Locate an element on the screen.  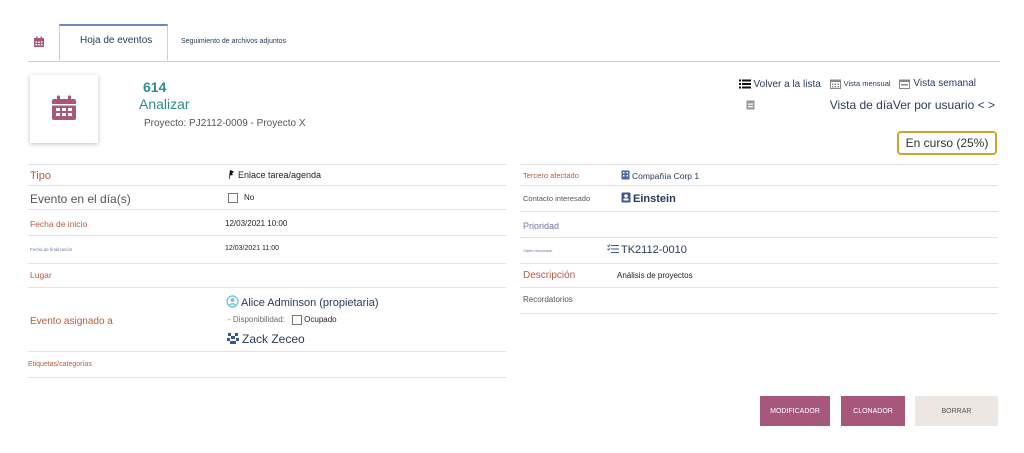
field-row-thirdparty: Tercero afectado Compañía Corp 1 is located at coordinates (759, 175).